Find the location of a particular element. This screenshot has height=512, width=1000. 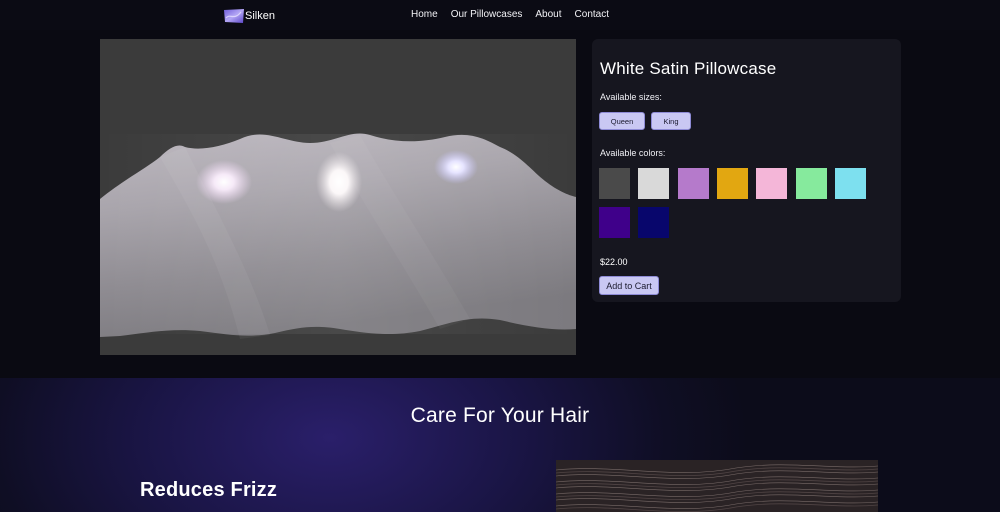

hair-strands-graphic is located at coordinates (717, 488).